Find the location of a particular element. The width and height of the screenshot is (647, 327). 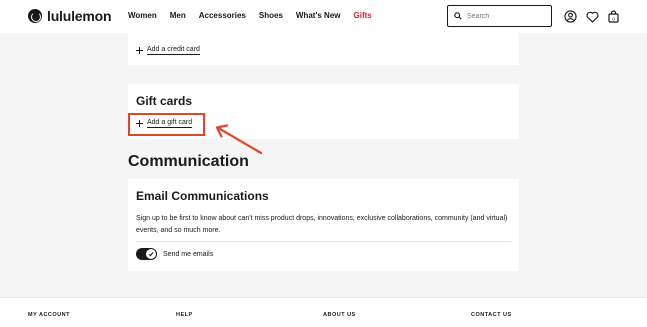

nav-item-gifts: Gifts is located at coordinates (363, 15).